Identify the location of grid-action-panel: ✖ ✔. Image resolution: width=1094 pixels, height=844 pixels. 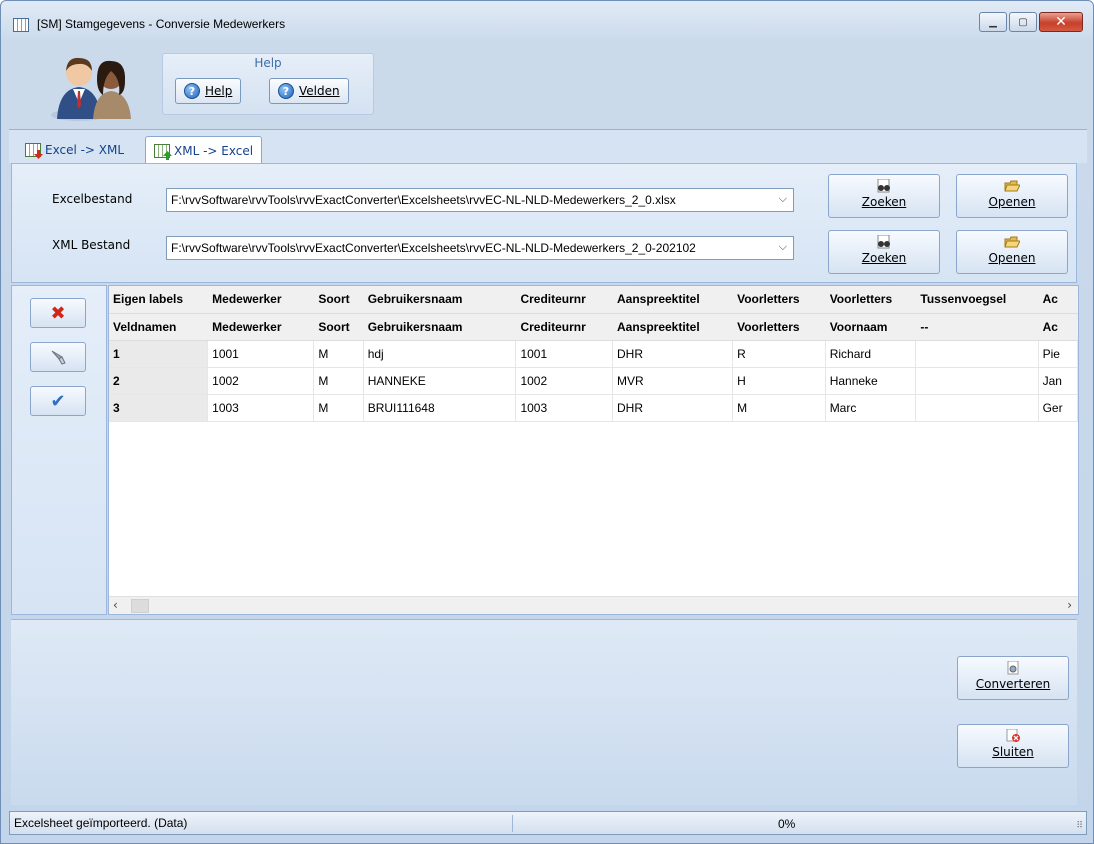
(59, 450).